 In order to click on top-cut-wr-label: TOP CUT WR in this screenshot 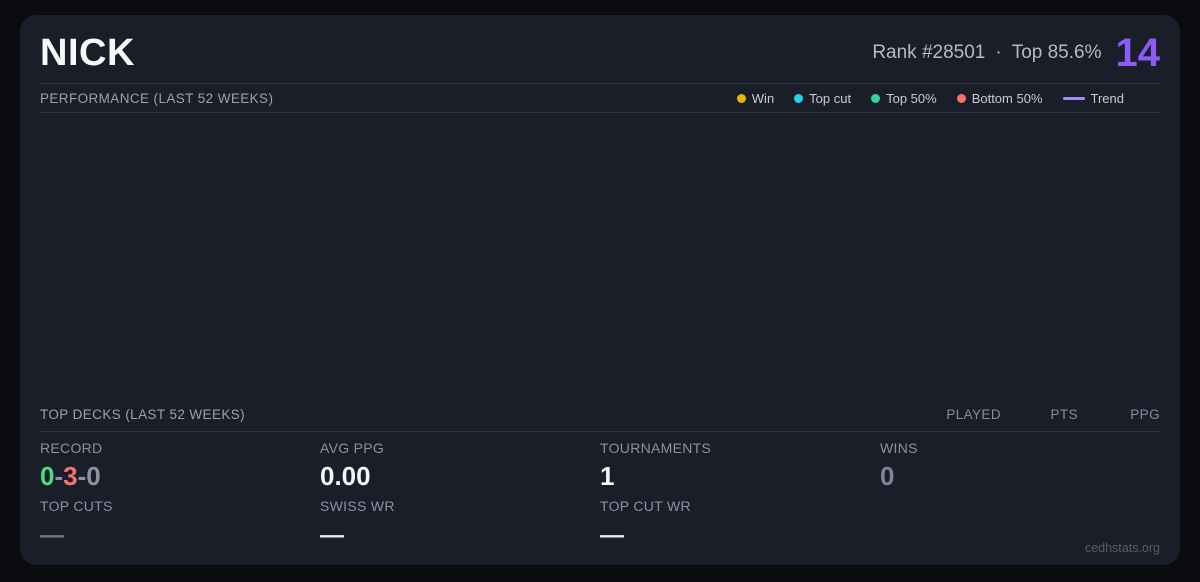, I will do `click(645, 506)`.